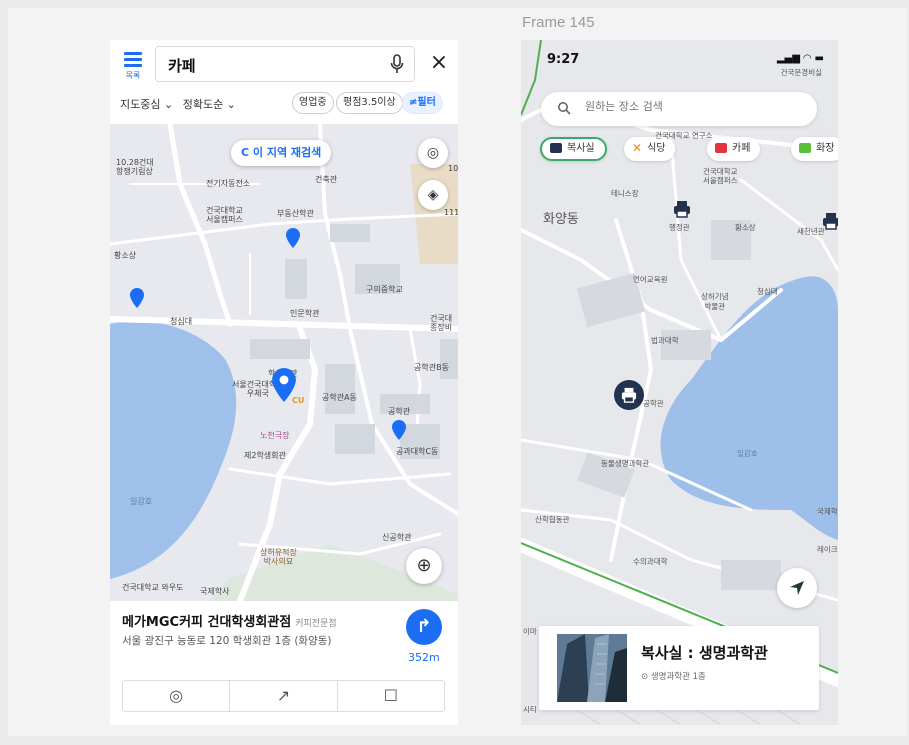 The width and height of the screenshot is (909, 745). I want to click on map-label: 공학관A동, so click(339, 397).